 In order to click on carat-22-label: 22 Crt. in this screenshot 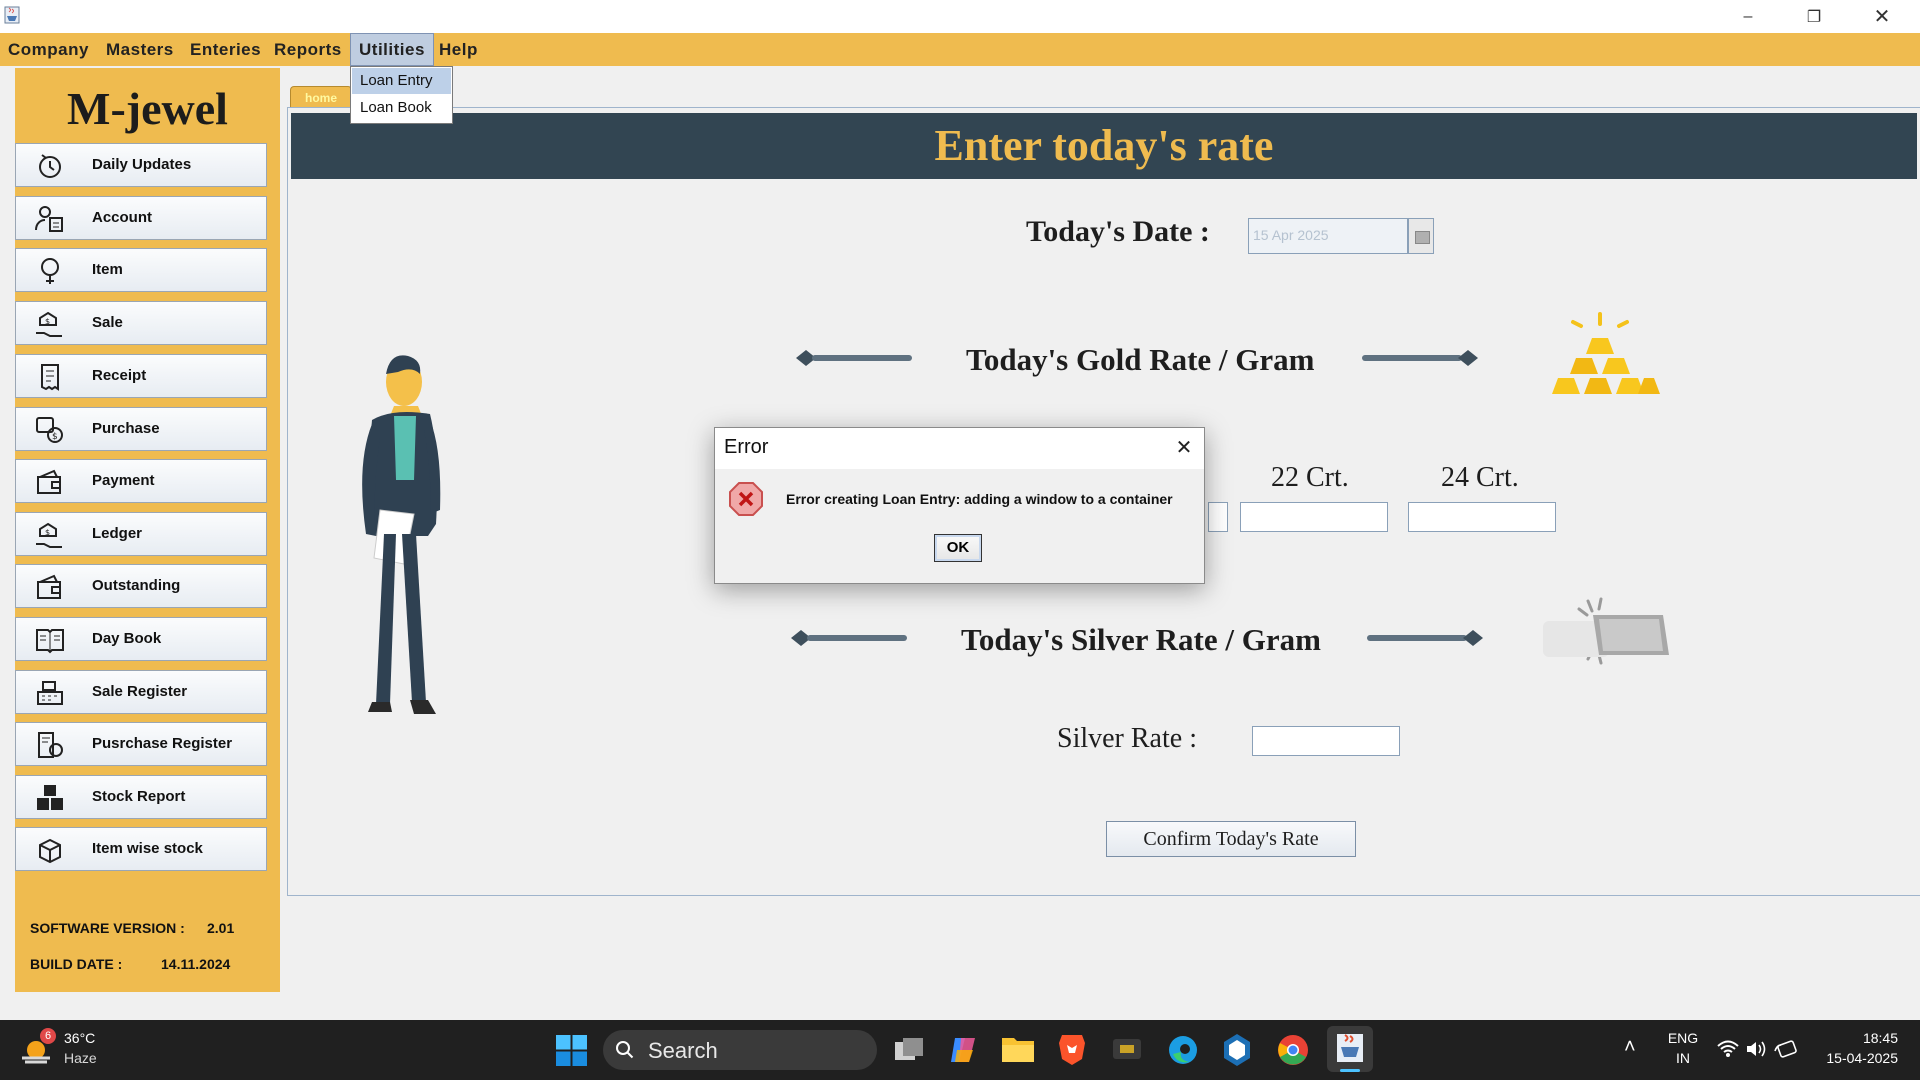, I will do `click(1310, 477)`.